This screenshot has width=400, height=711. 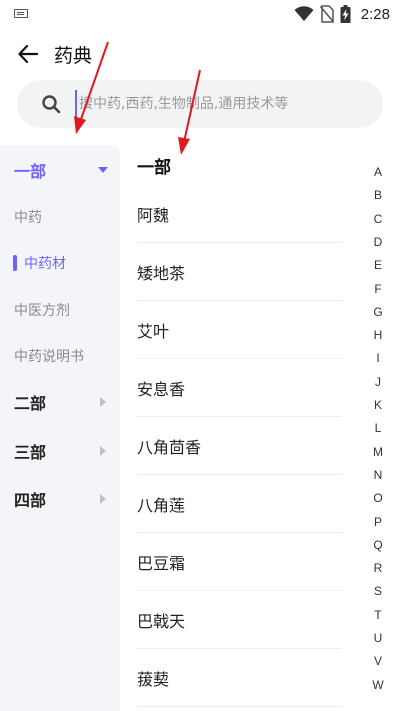 What do you see at coordinates (45, 264) in the screenshot?
I see `sidebar-item-label: 中药材` at bounding box center [45, 264].